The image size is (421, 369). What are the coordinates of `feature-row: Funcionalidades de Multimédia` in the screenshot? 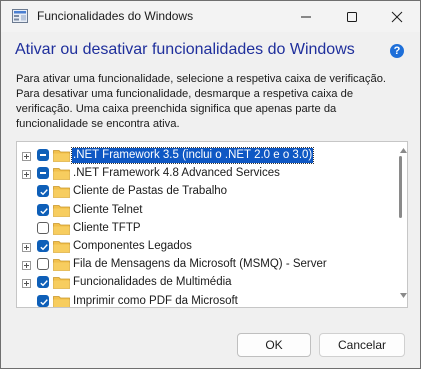 It's located at (205, 283).